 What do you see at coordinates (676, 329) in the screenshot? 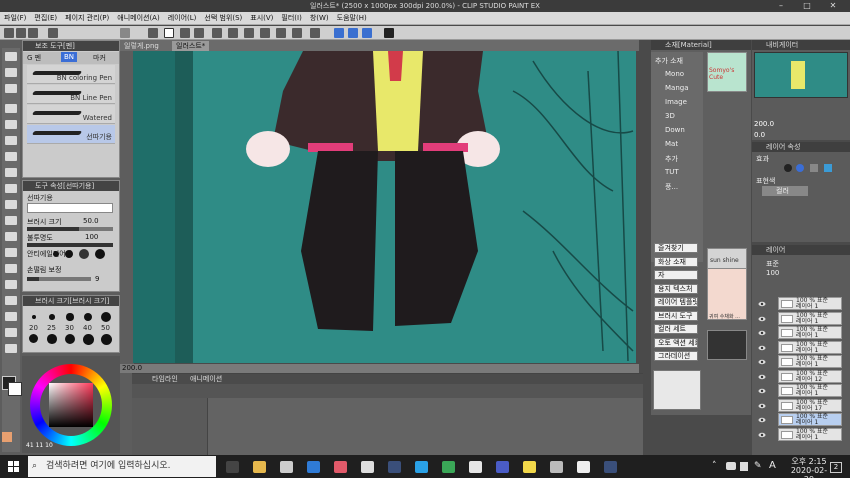
I see `material-category-item: 컬러 세트` at bounding box center [676, 329].